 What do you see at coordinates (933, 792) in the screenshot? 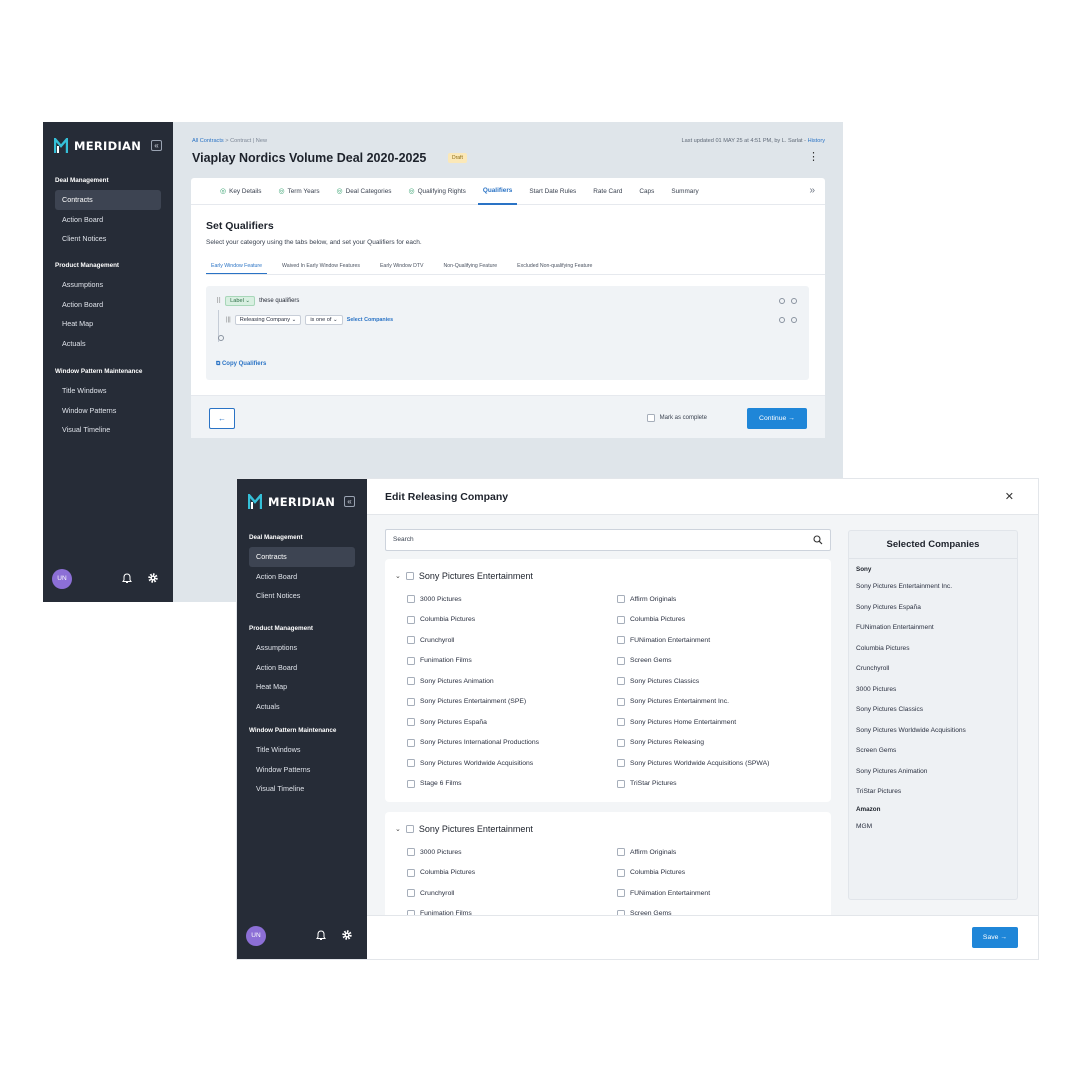
I see `selected-company: TriStar Pictures` at bounding box center [933, 792].